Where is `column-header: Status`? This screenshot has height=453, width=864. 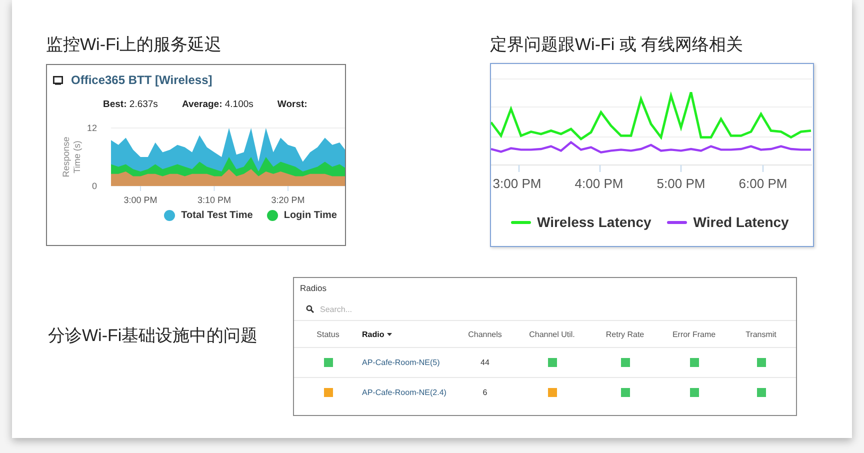
column-header: Status is located at coordinates (328, 334).